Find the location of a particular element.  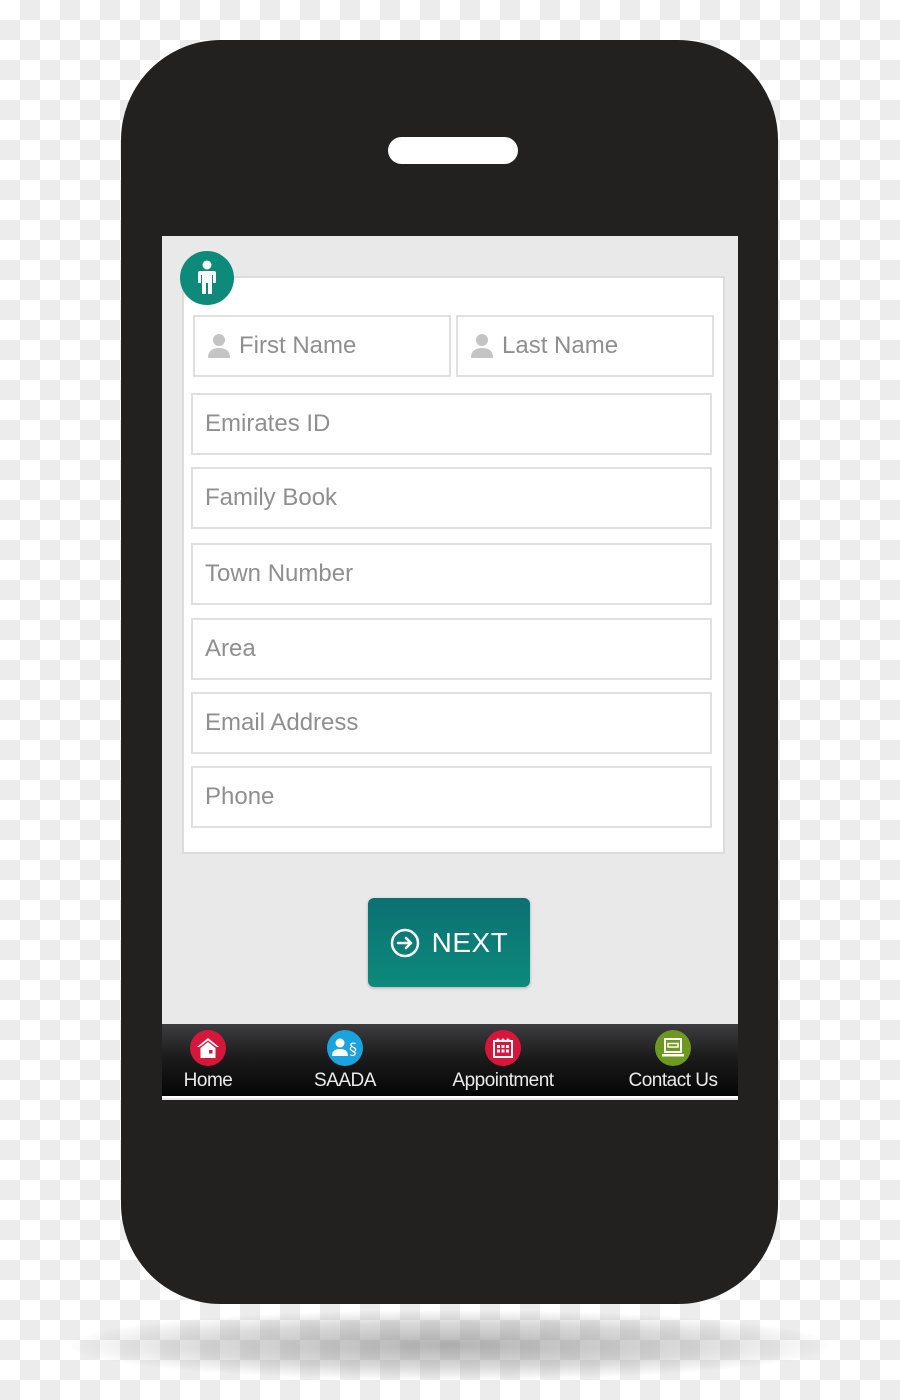

person-icon is located at coordinates (207, 277).